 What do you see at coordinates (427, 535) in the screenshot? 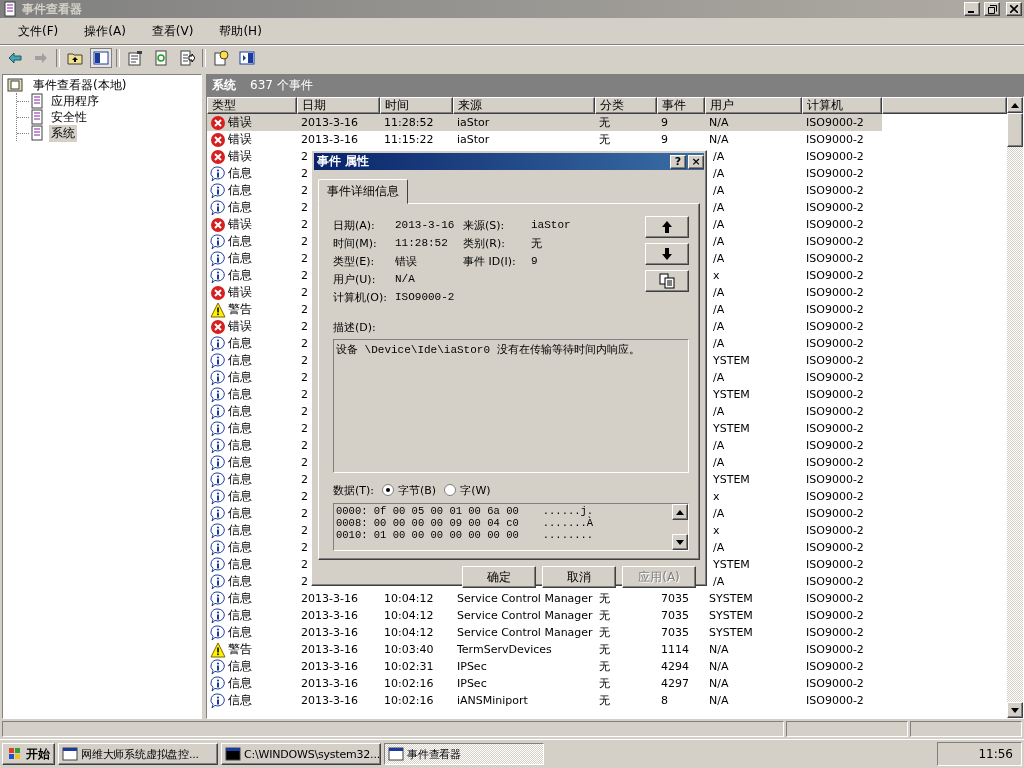
I see `hex-bytes: 0010: 01 00 00 00 00 00 00 00` at bounding box center [427, 535].